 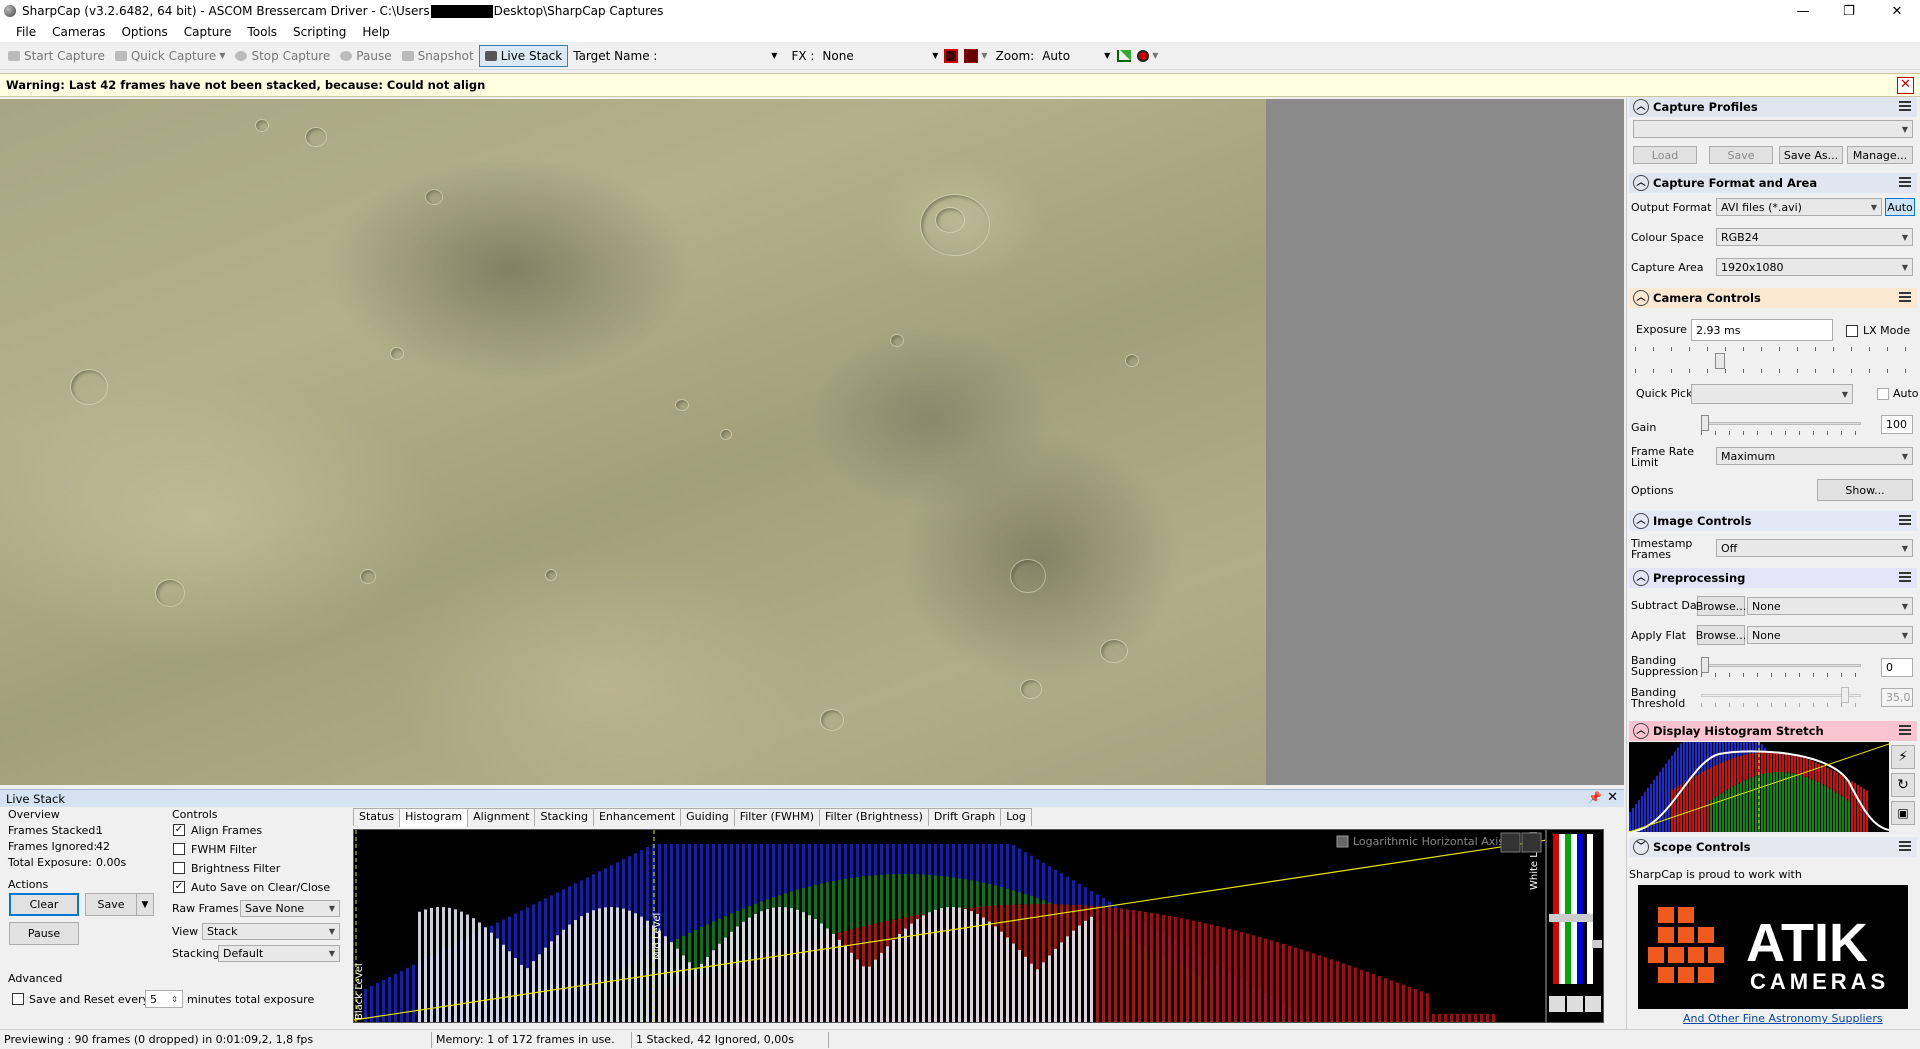 What do you see at coordinates (1905, 85) in the screenshot?
I see `close-warning-button: ✕` at bounding box center [1905, 85].